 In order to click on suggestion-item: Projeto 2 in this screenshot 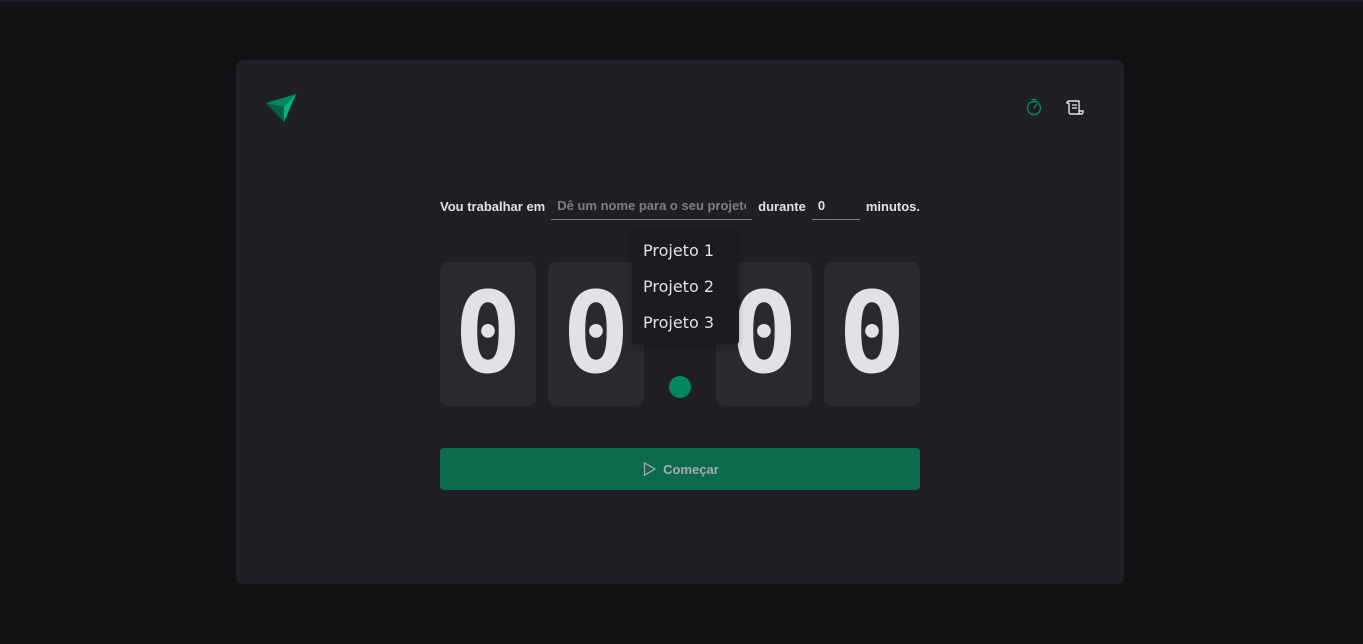, I will do `click(685, 292)`.